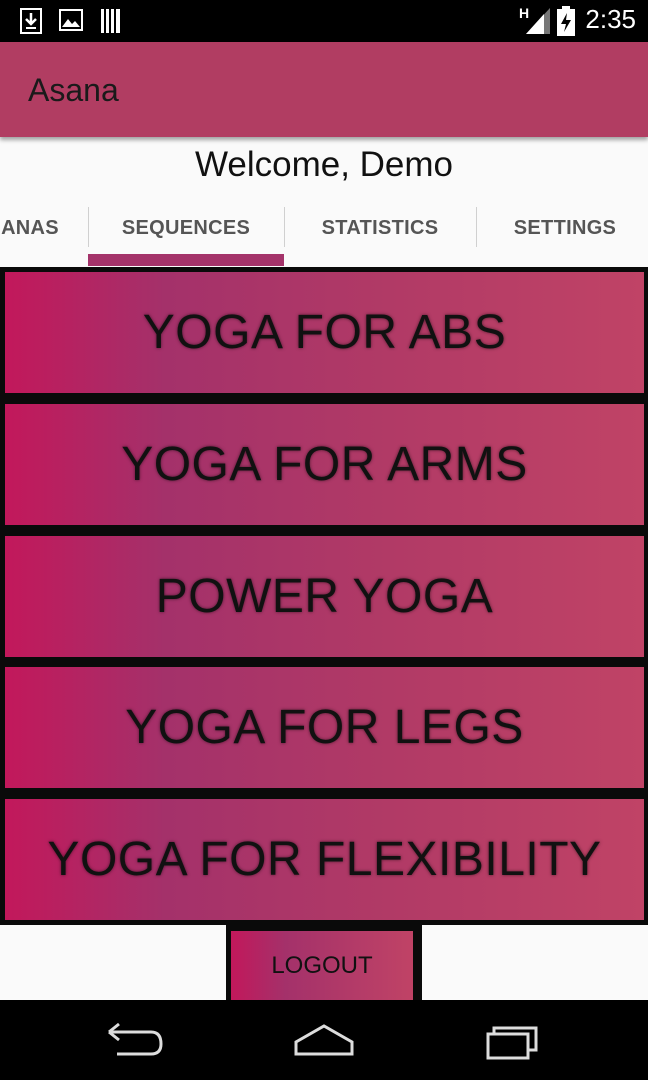  I want to click on sequence-button-power-yoga: POWER YOGA, so click(324, 596).